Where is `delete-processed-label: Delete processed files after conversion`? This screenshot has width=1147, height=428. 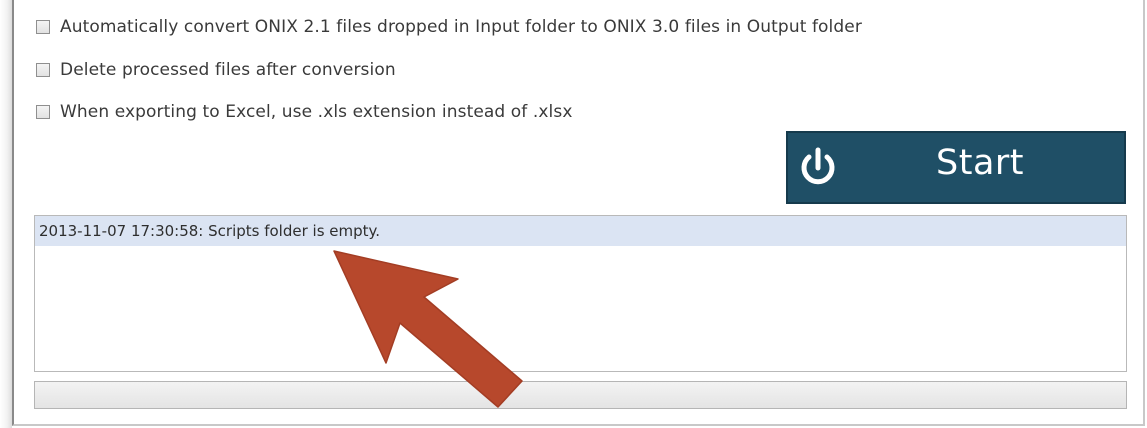
delete-processed-label: Delete processed files after conversion is located at coordinates (228, 70).